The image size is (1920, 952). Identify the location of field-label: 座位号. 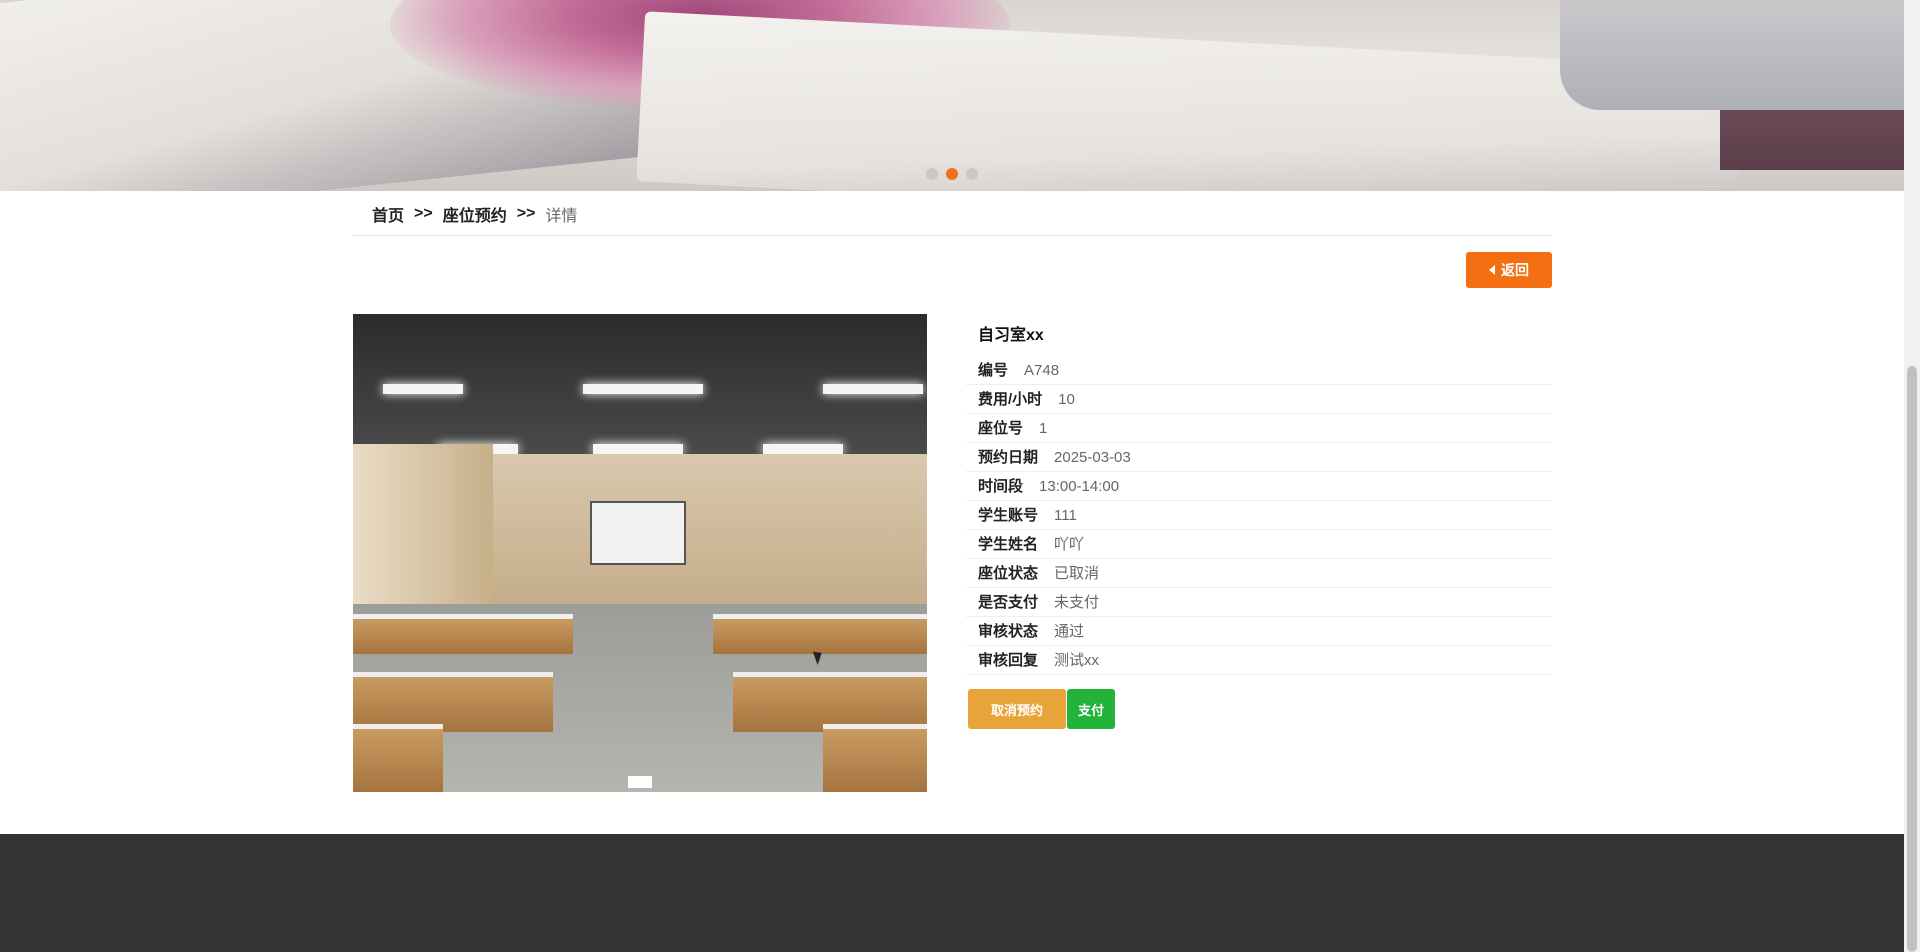
(1001, 428).